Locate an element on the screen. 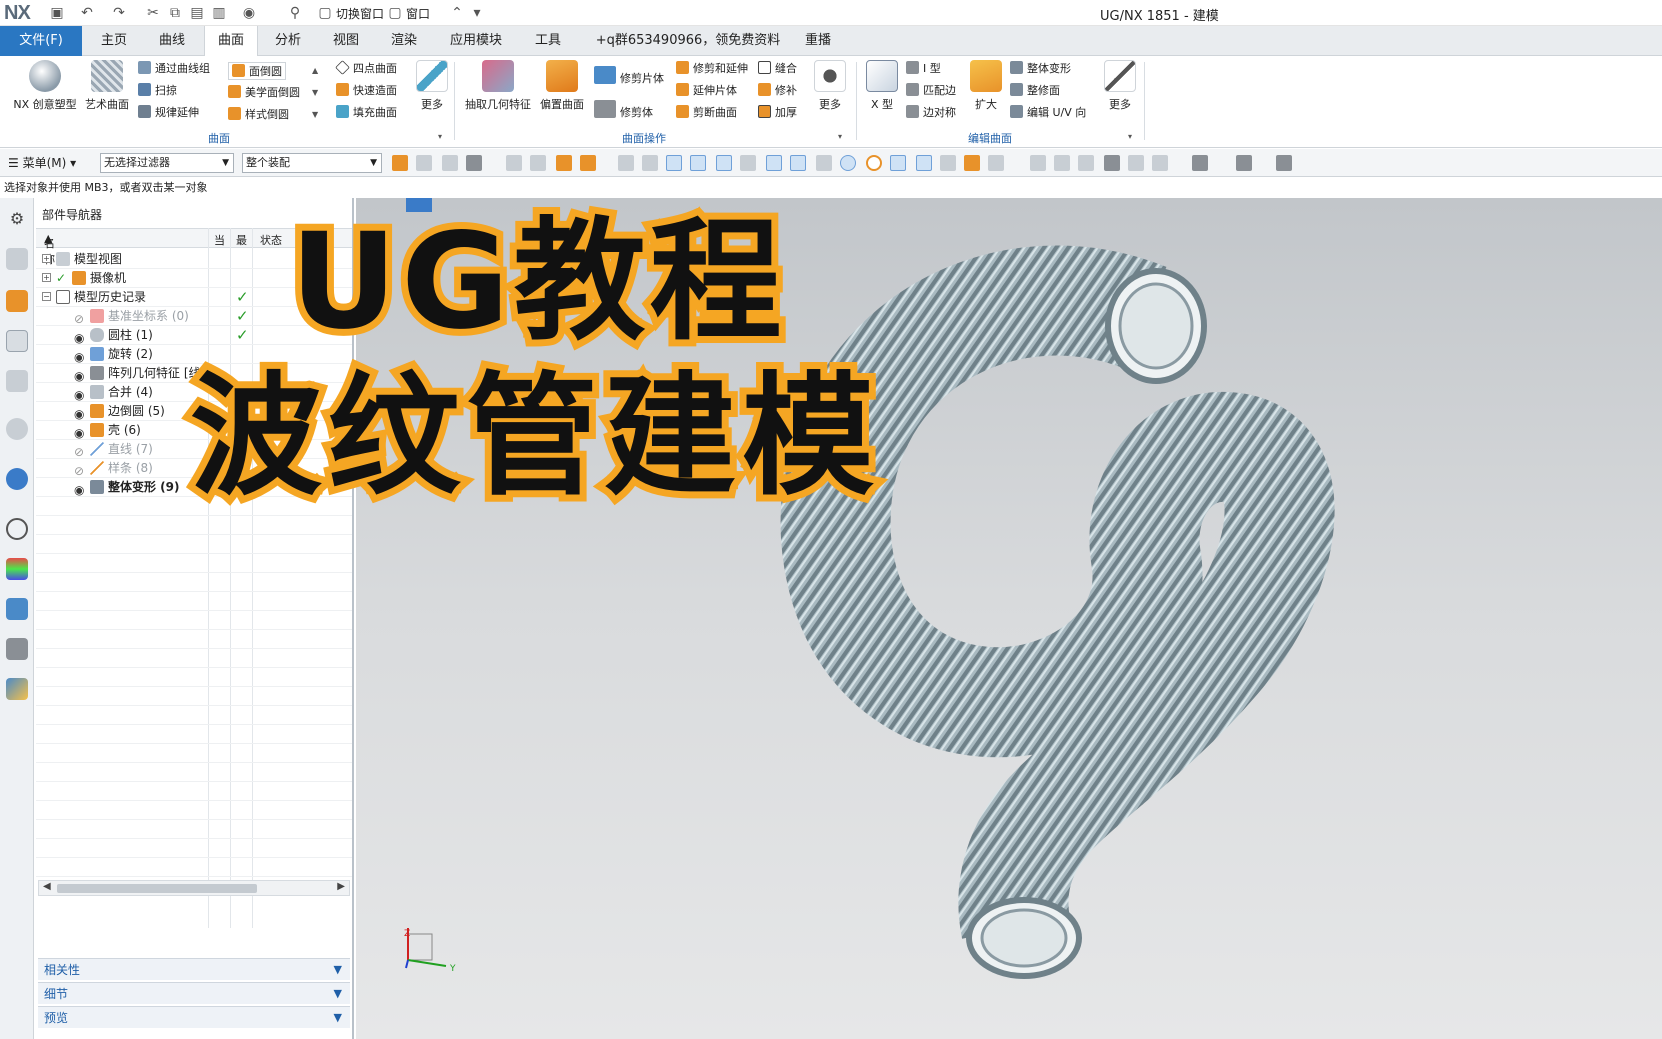 This screenshot has height=1039, width=1662. column-name: 名称 ▲ is located at coordinates (49, 249).